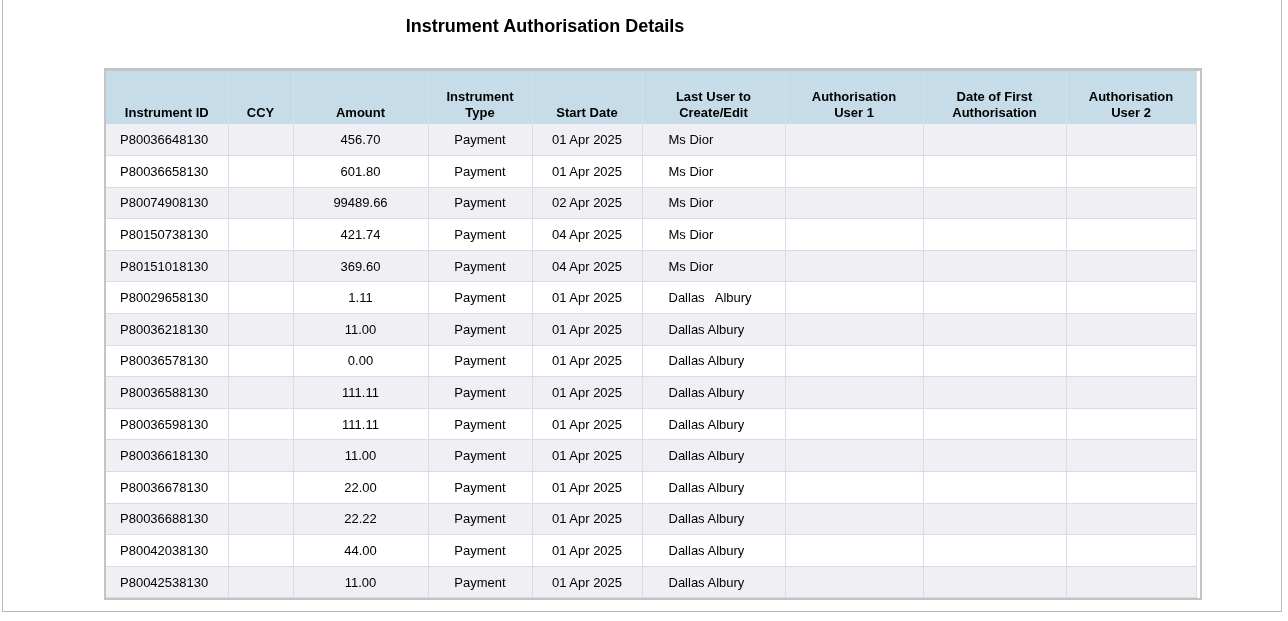 Image resolution: width=1288 pixels, height=621 pixels. What do you see at coordinates (360, 297) in the screenshot?
I see `table-cell: 1.11` at bounding box center [360, 297].